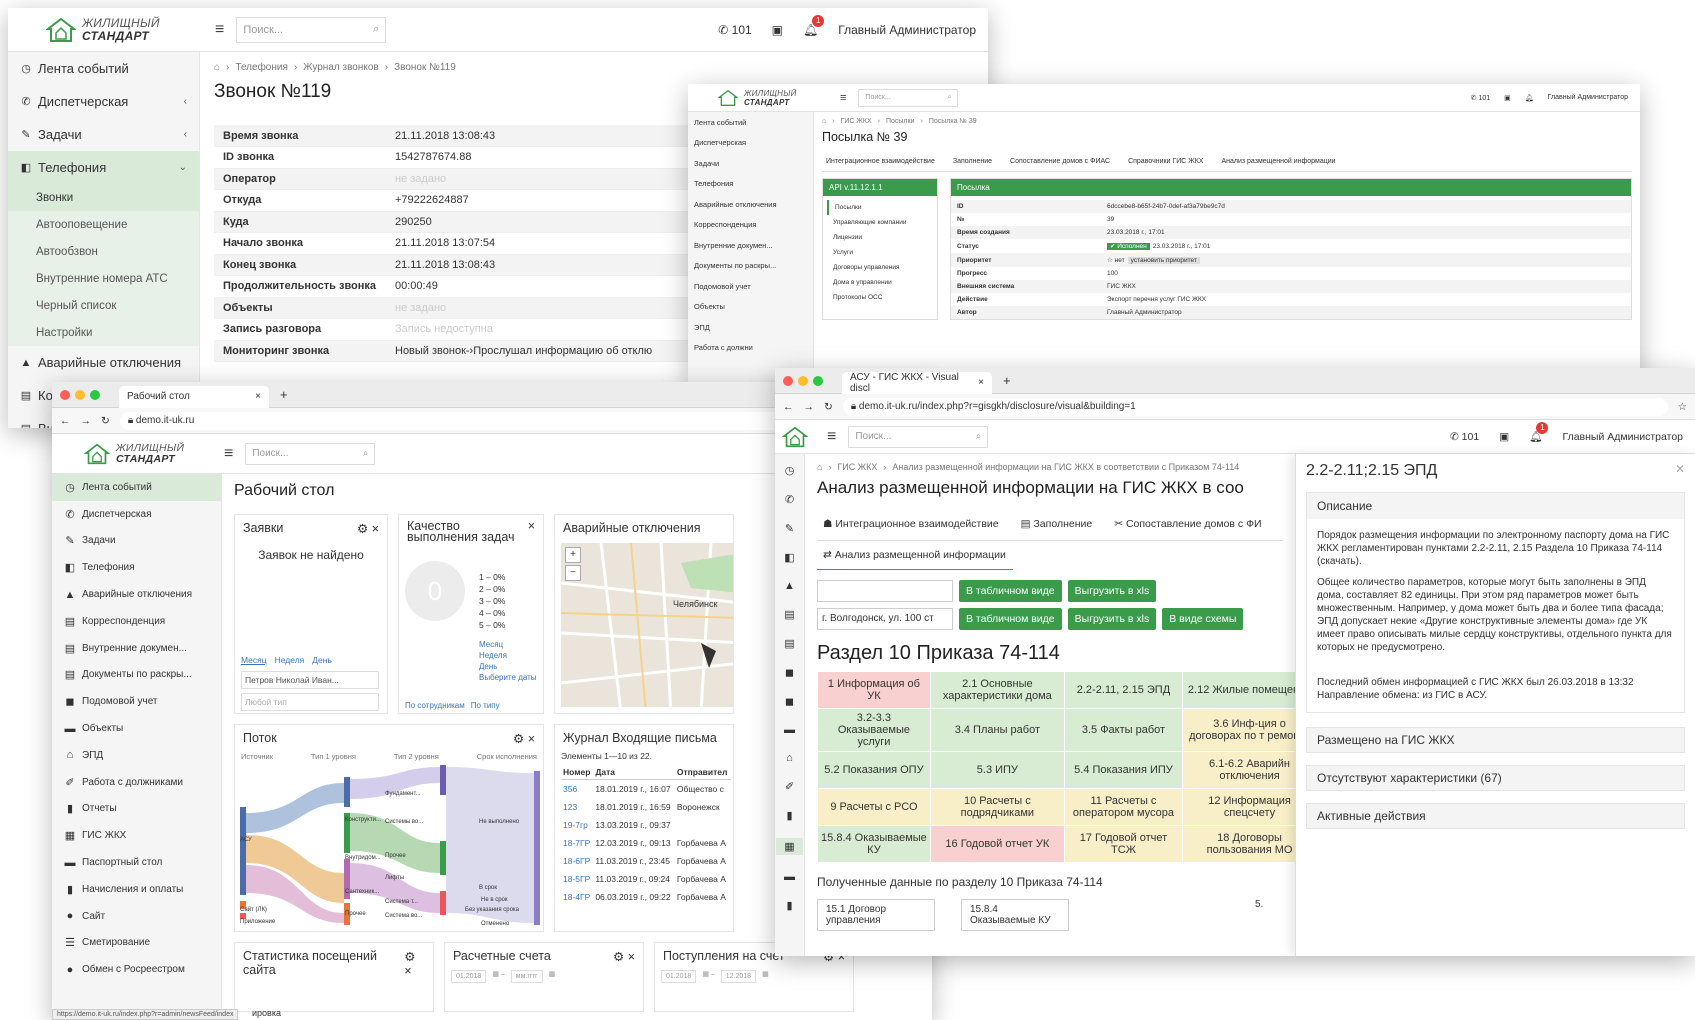 Image resolution: width=1695 pixels, height=1020 pixels. I want to click on api-item: Лицензии, so click(880, 237).